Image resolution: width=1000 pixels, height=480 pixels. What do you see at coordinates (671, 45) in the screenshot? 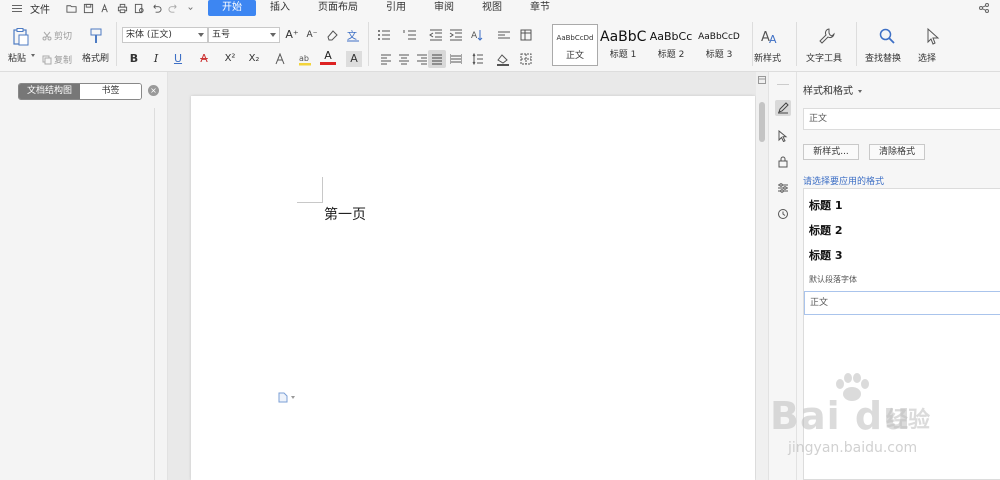
I see `style-heading-2: AaBbCc 标题 2` at bounding box center [671, 45].